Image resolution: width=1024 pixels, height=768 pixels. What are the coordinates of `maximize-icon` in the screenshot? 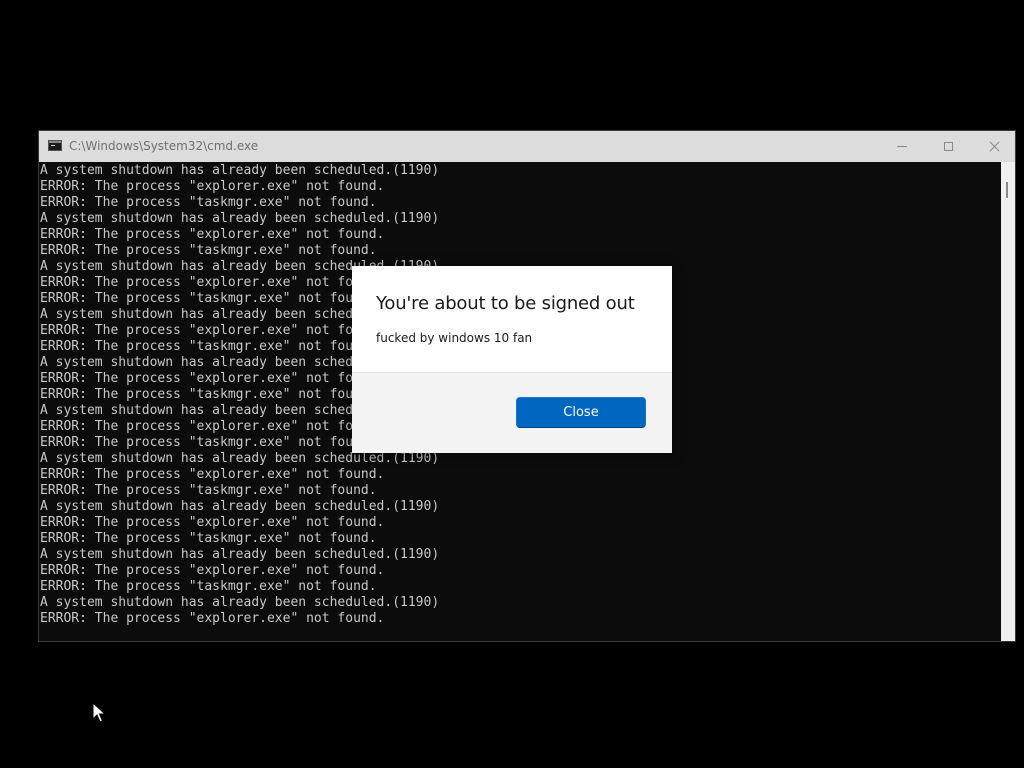 It's located at (948, 146).